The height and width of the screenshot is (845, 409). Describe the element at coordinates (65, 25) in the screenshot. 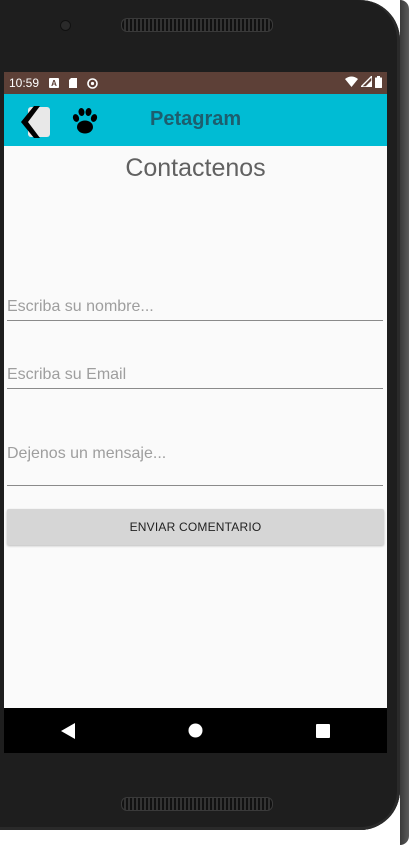

I see `front-camera` at that location.